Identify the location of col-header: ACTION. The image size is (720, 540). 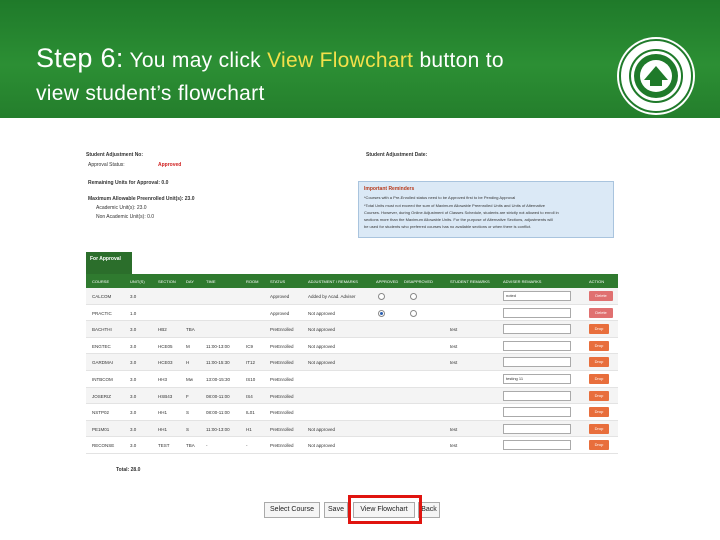
(597, 281).